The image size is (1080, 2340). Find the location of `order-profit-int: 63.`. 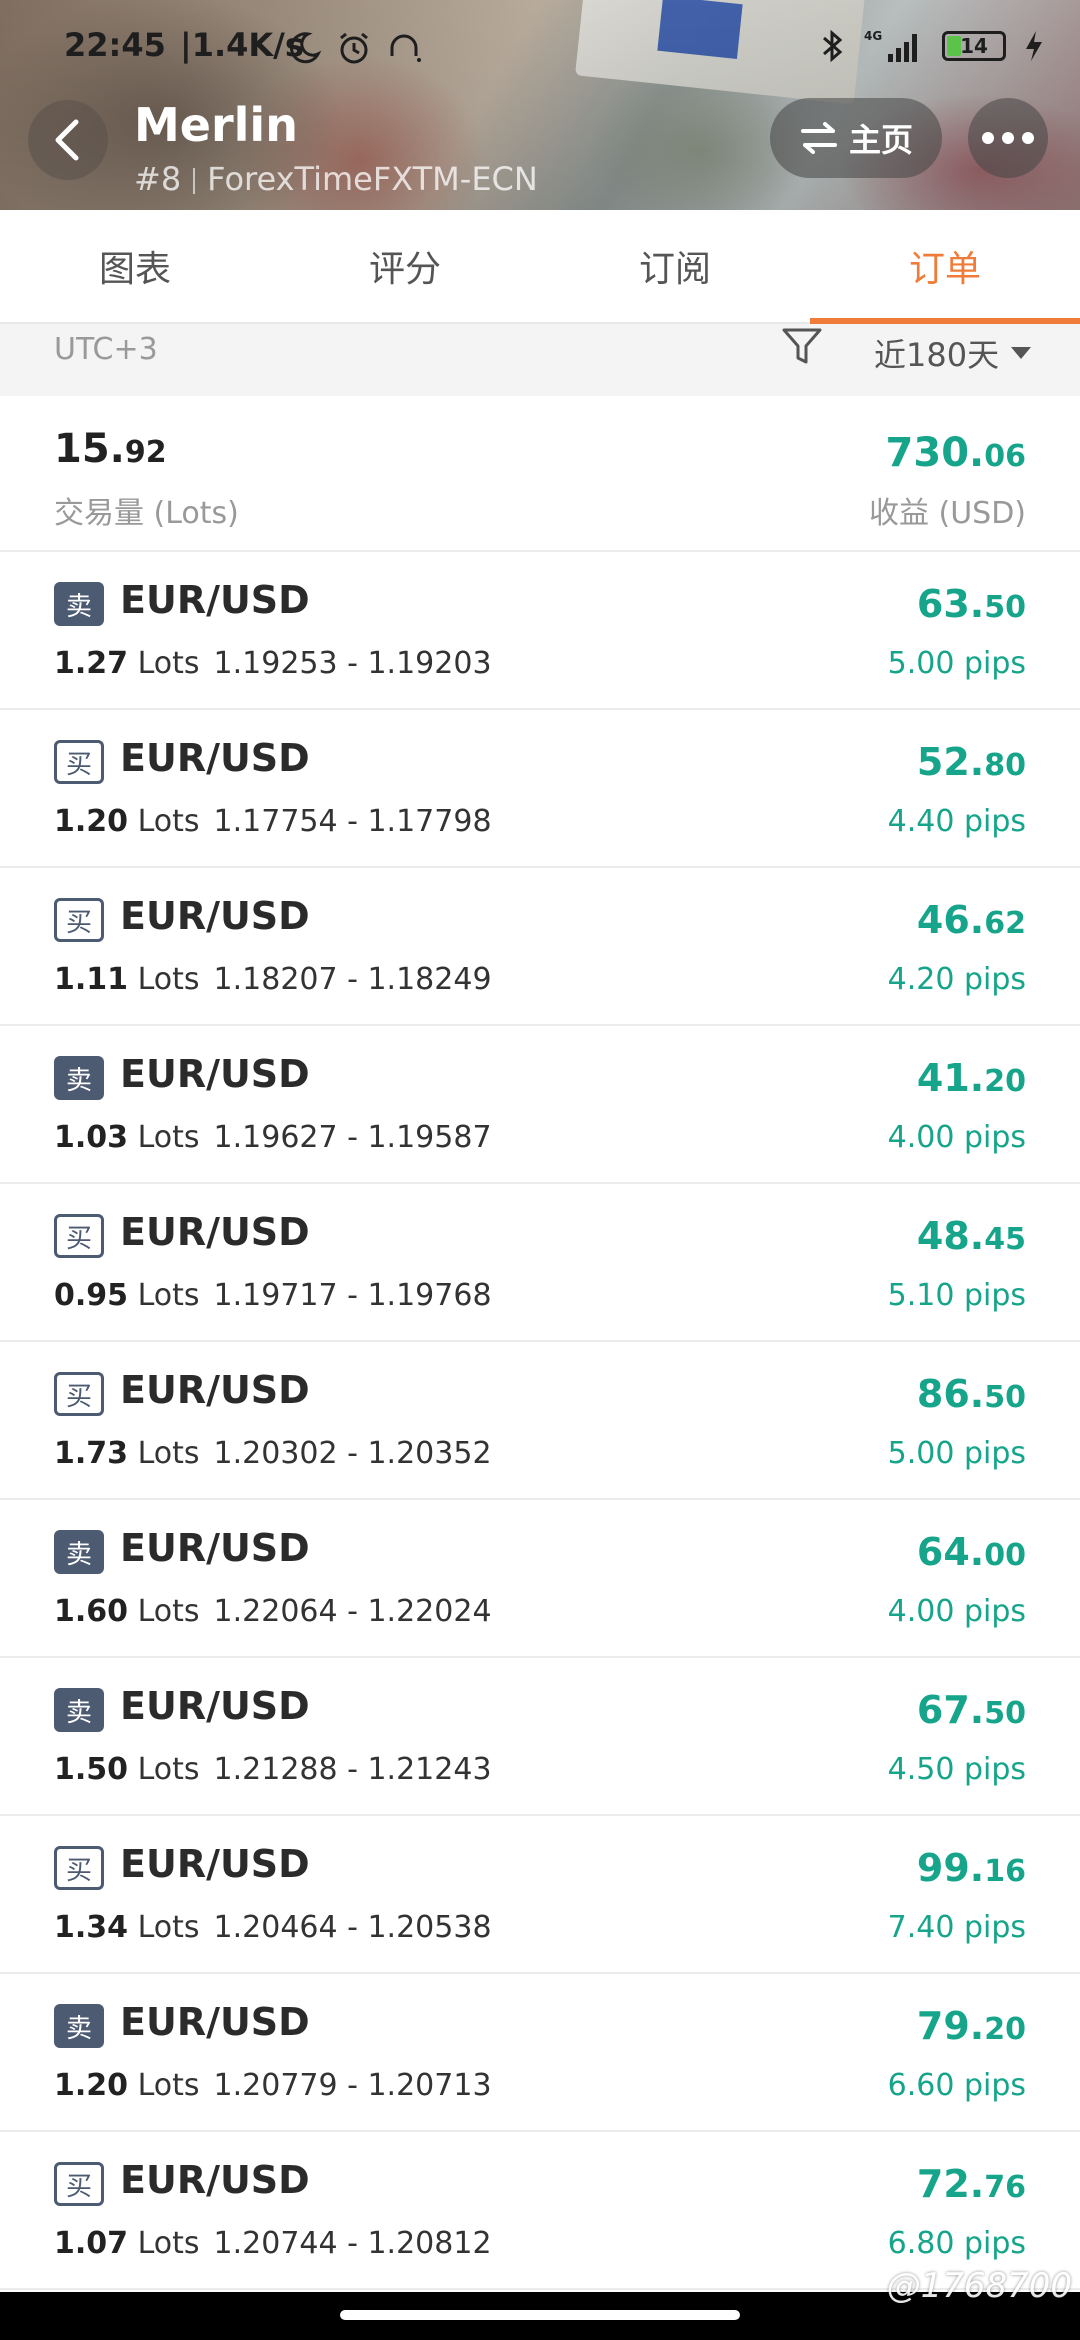

order-profit-int: 63. is located at coordinates (950, 604).